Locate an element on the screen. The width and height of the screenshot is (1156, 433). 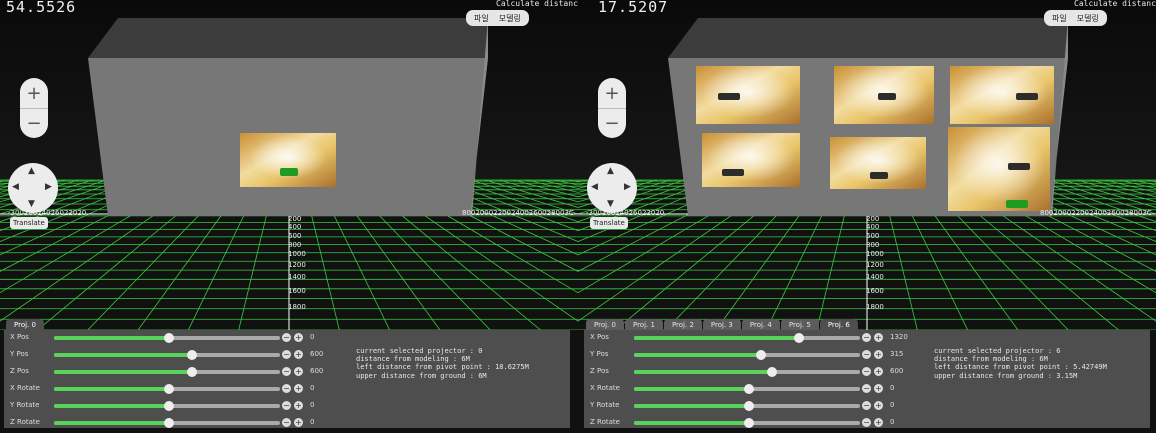
info-distance-modeling: distance from modeling : 6M is located at coordinates (413, 359).